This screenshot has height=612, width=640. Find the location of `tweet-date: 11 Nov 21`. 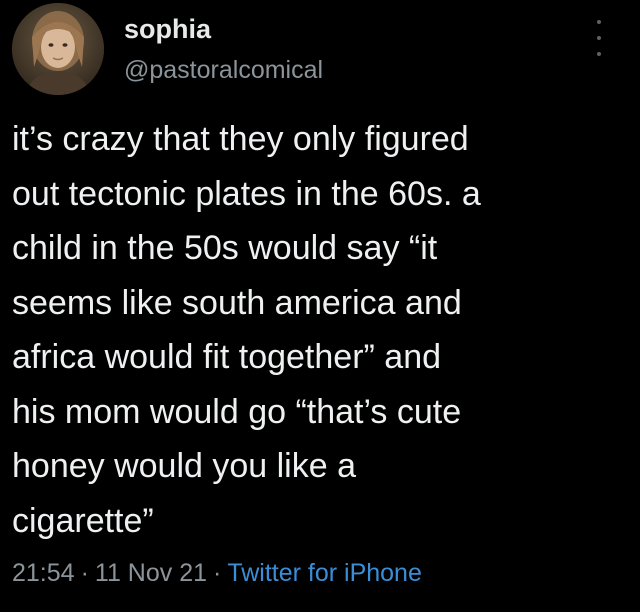

tweet-date: 11 Nov 21 is located at coordinates (151, 573).